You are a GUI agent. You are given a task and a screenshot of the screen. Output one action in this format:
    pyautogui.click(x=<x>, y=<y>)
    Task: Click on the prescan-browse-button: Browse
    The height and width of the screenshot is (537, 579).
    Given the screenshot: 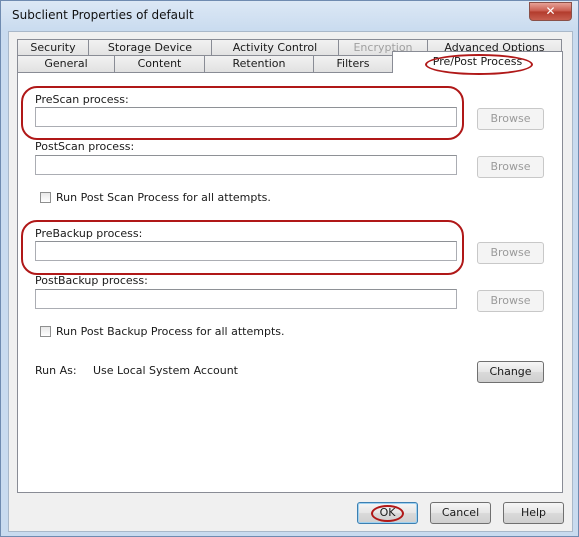 What is the action you would take?
    pyautogui.click(x=510, y=119)
    